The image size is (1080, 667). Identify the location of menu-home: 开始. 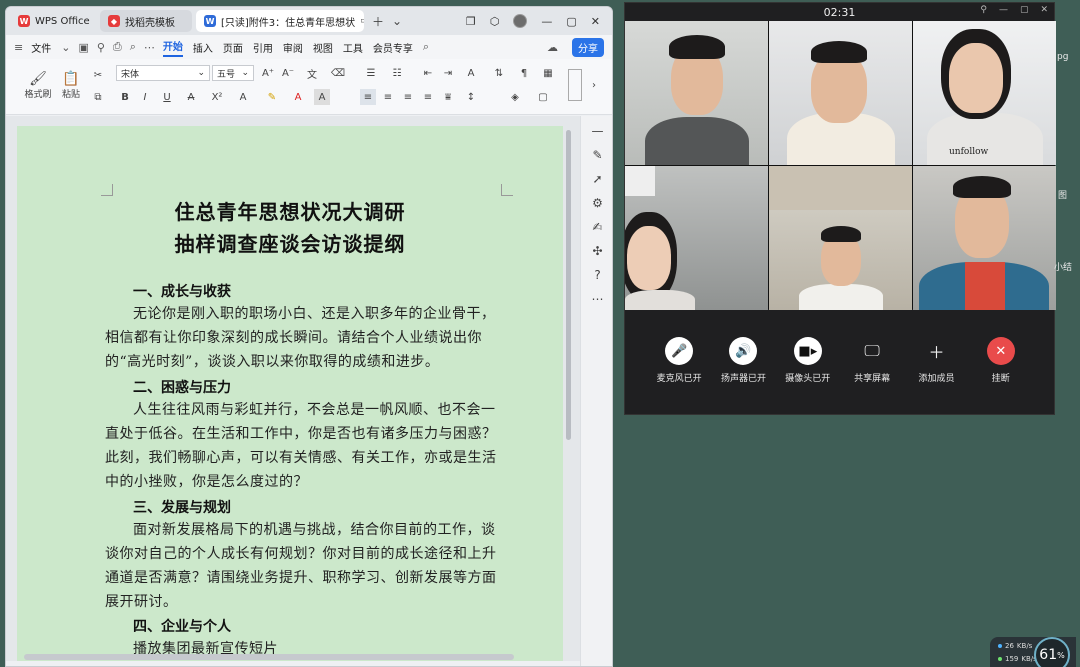
(172, 47).